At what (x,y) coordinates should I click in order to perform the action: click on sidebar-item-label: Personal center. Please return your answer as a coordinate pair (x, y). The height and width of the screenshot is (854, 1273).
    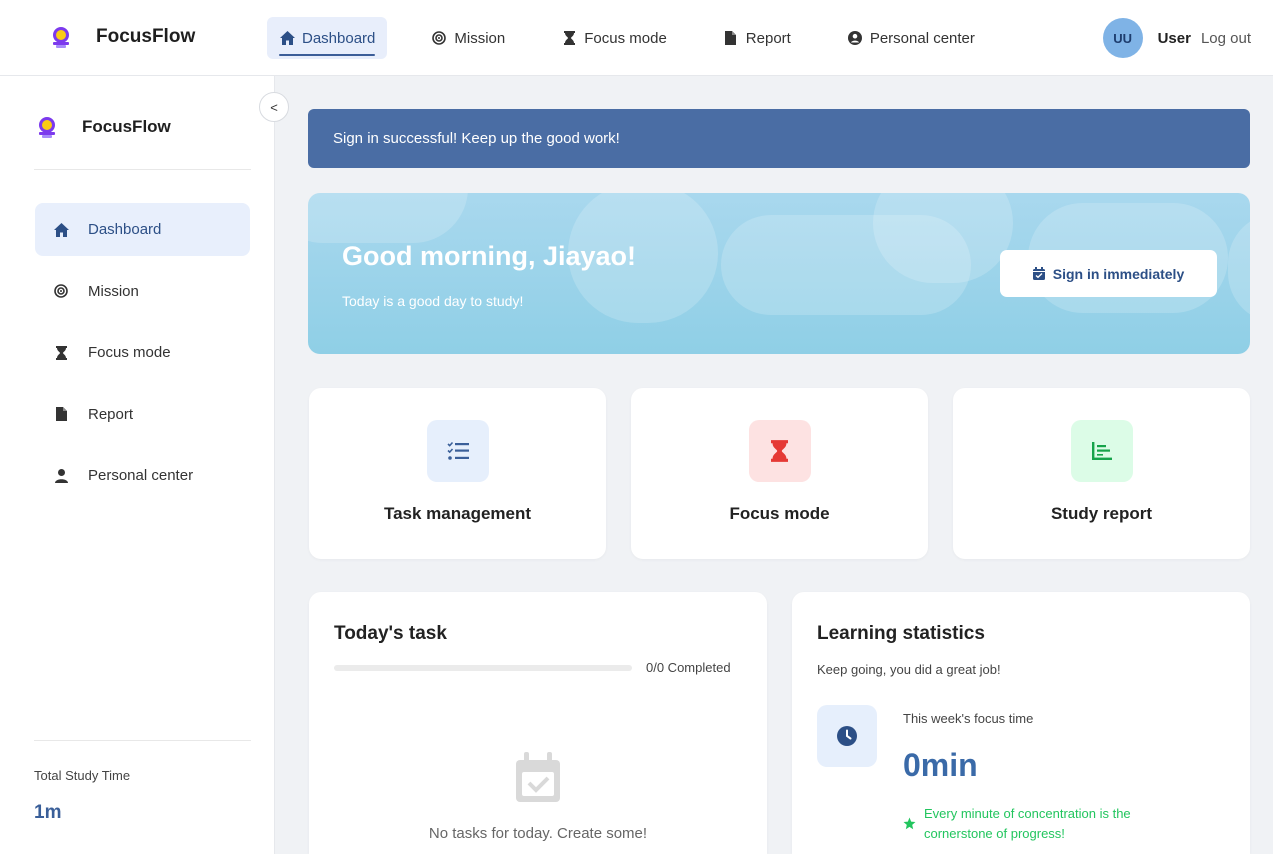
    Looking at the image, I should click on (141, 475).